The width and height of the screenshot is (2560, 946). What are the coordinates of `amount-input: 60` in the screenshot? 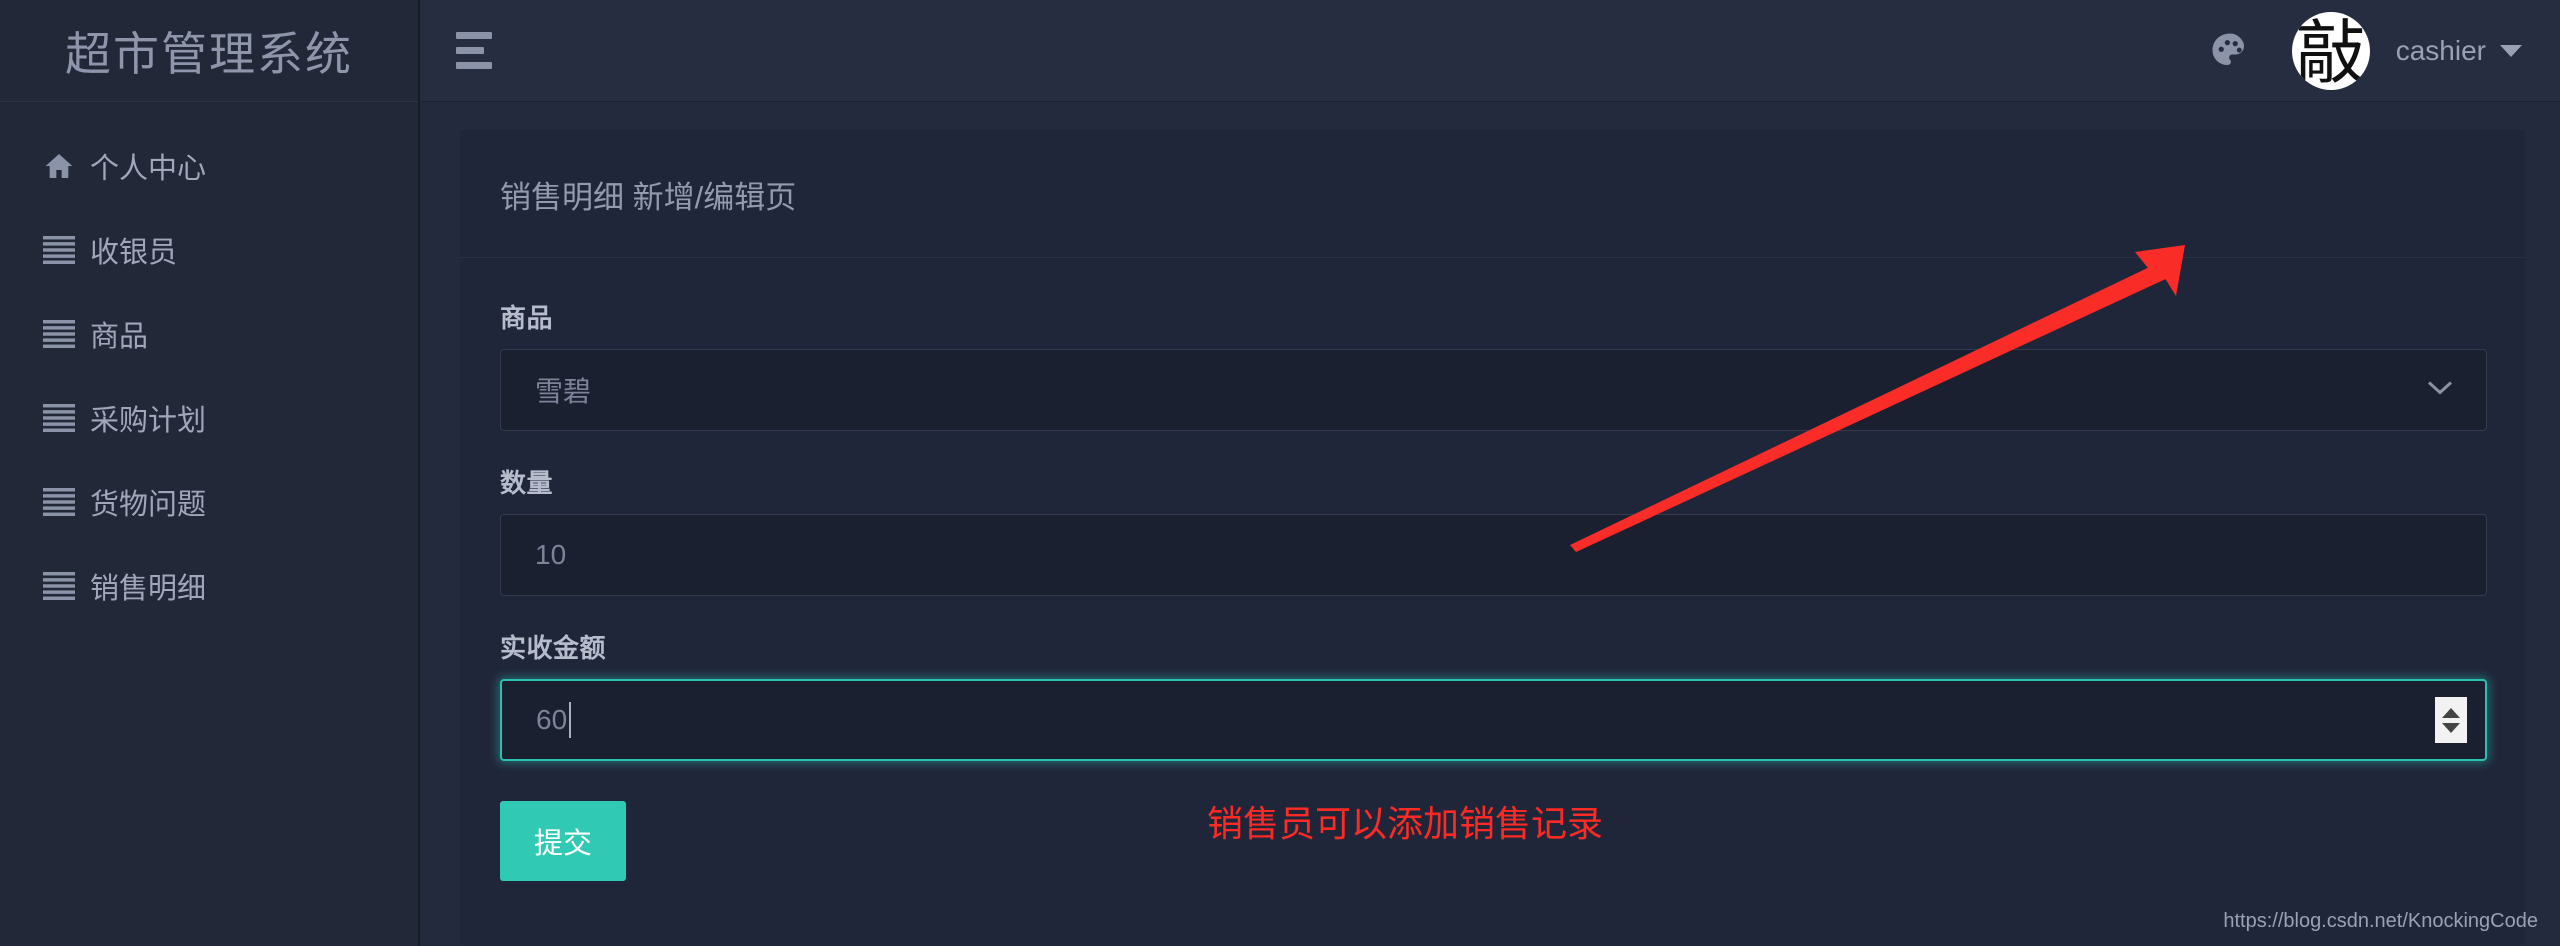 It's located at (1493, 720).